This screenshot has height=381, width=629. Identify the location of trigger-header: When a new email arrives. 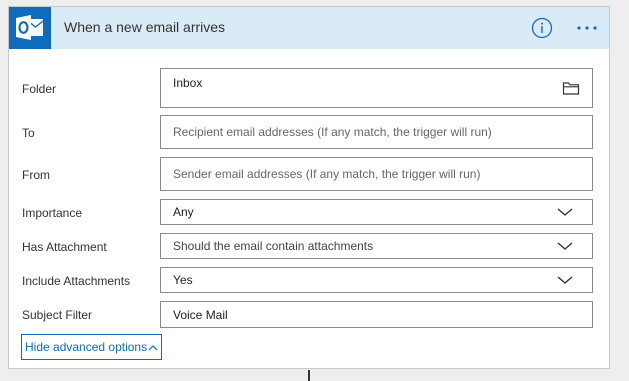
(309, 28).